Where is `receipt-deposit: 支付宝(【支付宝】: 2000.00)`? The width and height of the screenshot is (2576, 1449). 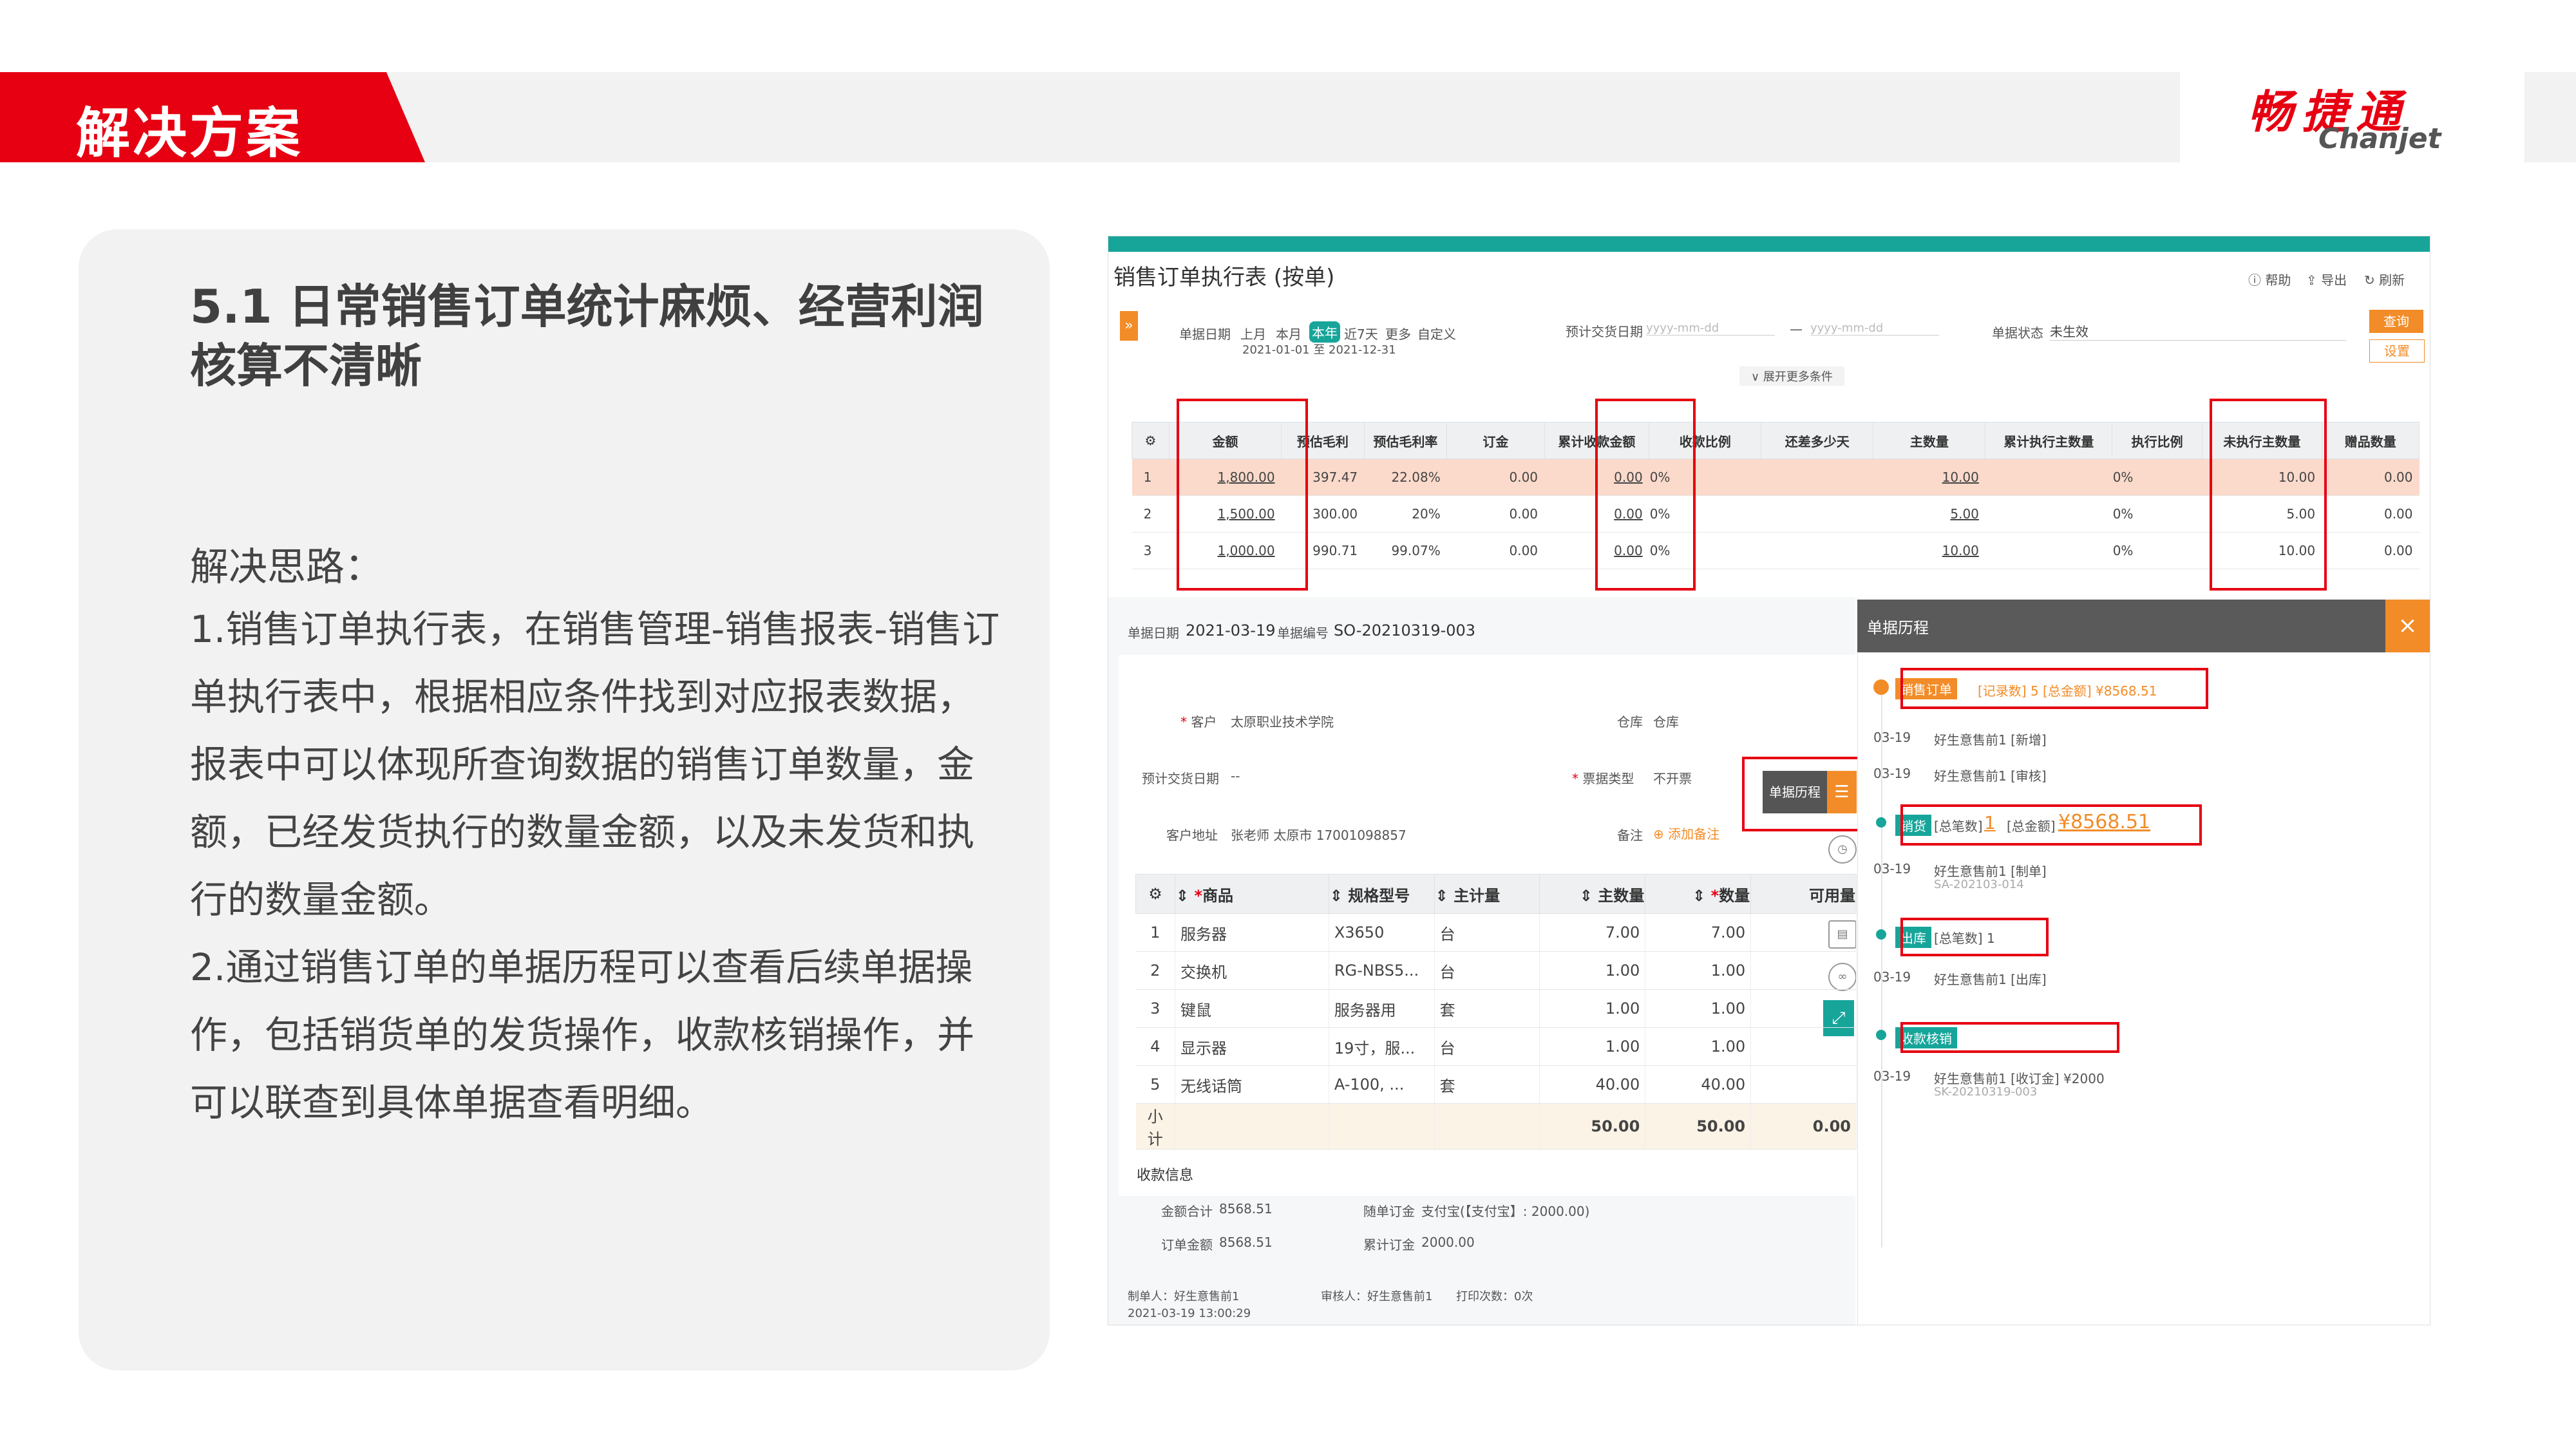 receipt-deposit: 支付宝(【支付宝】: 2000.00) is located at coordinates (1506, 1211).